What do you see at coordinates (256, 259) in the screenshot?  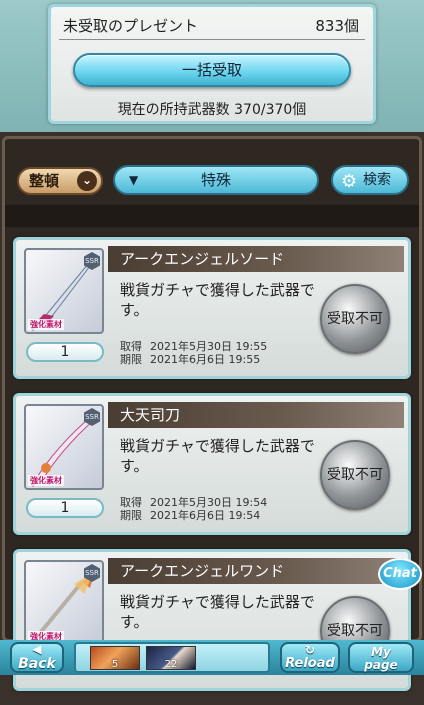 I see `item-name: アークエンジェルソード` at bounding box center [256, 259].